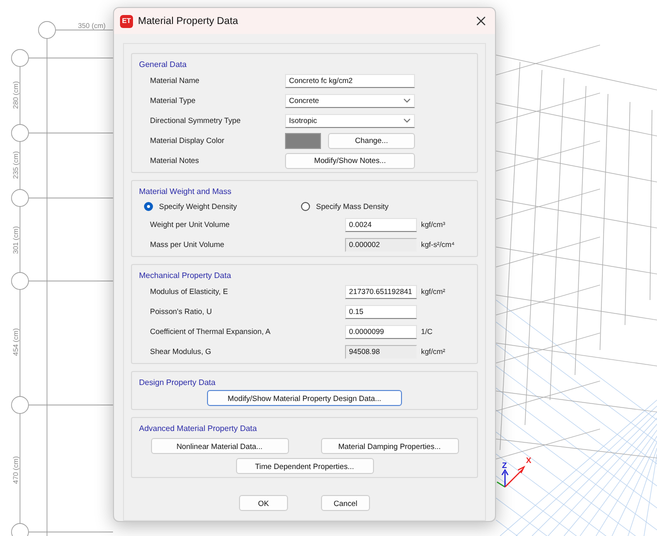  Describe the element at coordinates (529, 460) in the screenshot. I see `axis-label: X` at that location.